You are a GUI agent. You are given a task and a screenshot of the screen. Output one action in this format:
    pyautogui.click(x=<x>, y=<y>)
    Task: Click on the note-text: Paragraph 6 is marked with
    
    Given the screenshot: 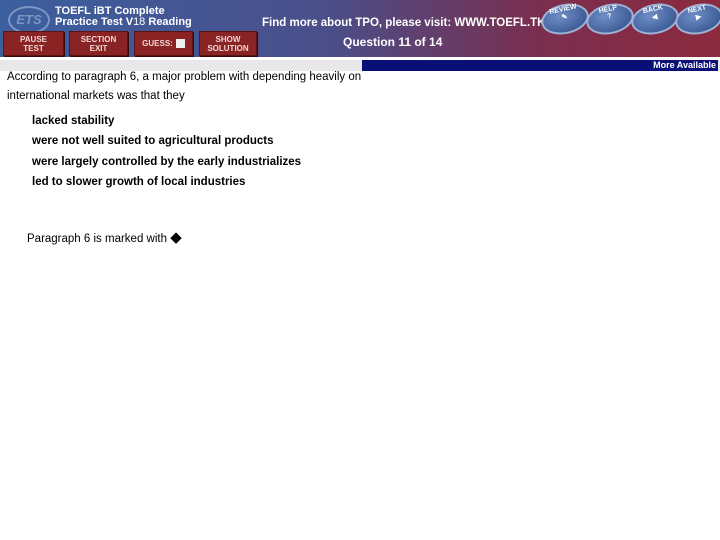 What is the action you would take?
    pyautogui.click(x=97, y=239)
    